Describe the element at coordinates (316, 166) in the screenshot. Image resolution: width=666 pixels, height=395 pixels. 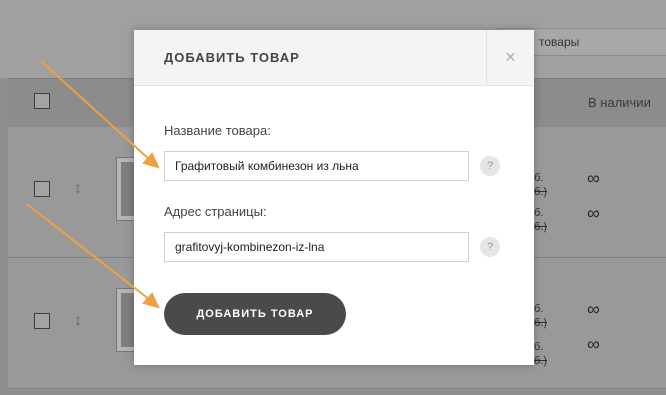
I see `product-name-input: Графитовый комбинезон из льна` at that location.